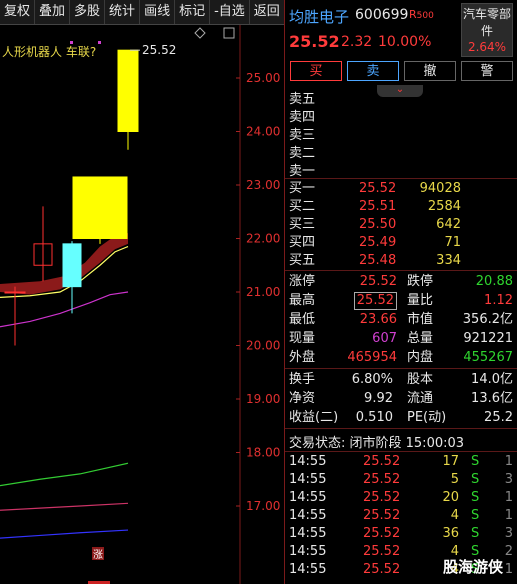 This screenshot has height=584, width=517. I want to click on fin-label: 收益(二), so click(314, 417).